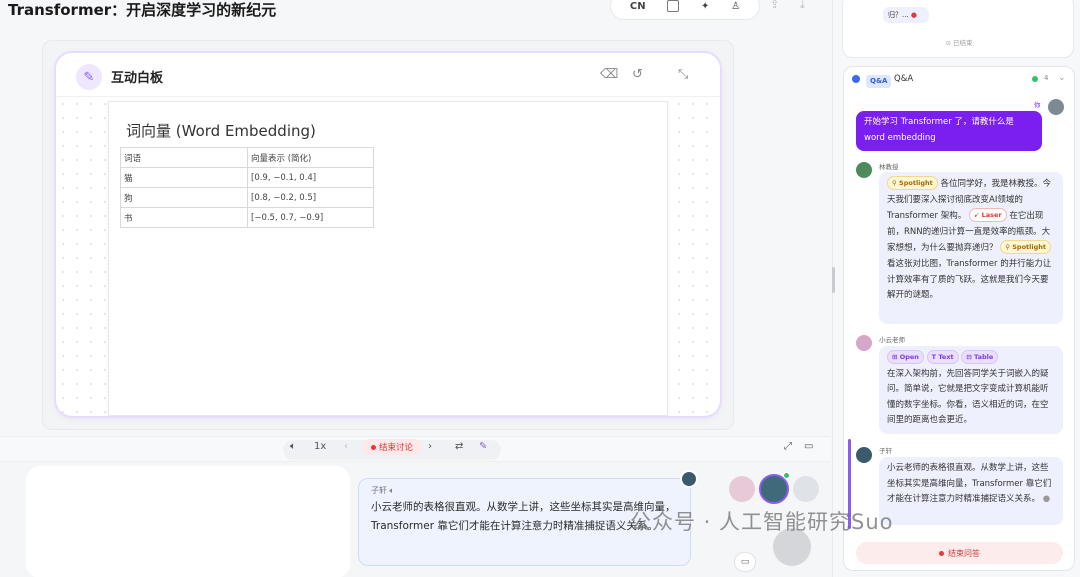 The height and width of the screenshot is (577, 1080). Describe the element at coordinates (184, 157) in the screenshot. I see `table-header-cell: 词语` at that location.